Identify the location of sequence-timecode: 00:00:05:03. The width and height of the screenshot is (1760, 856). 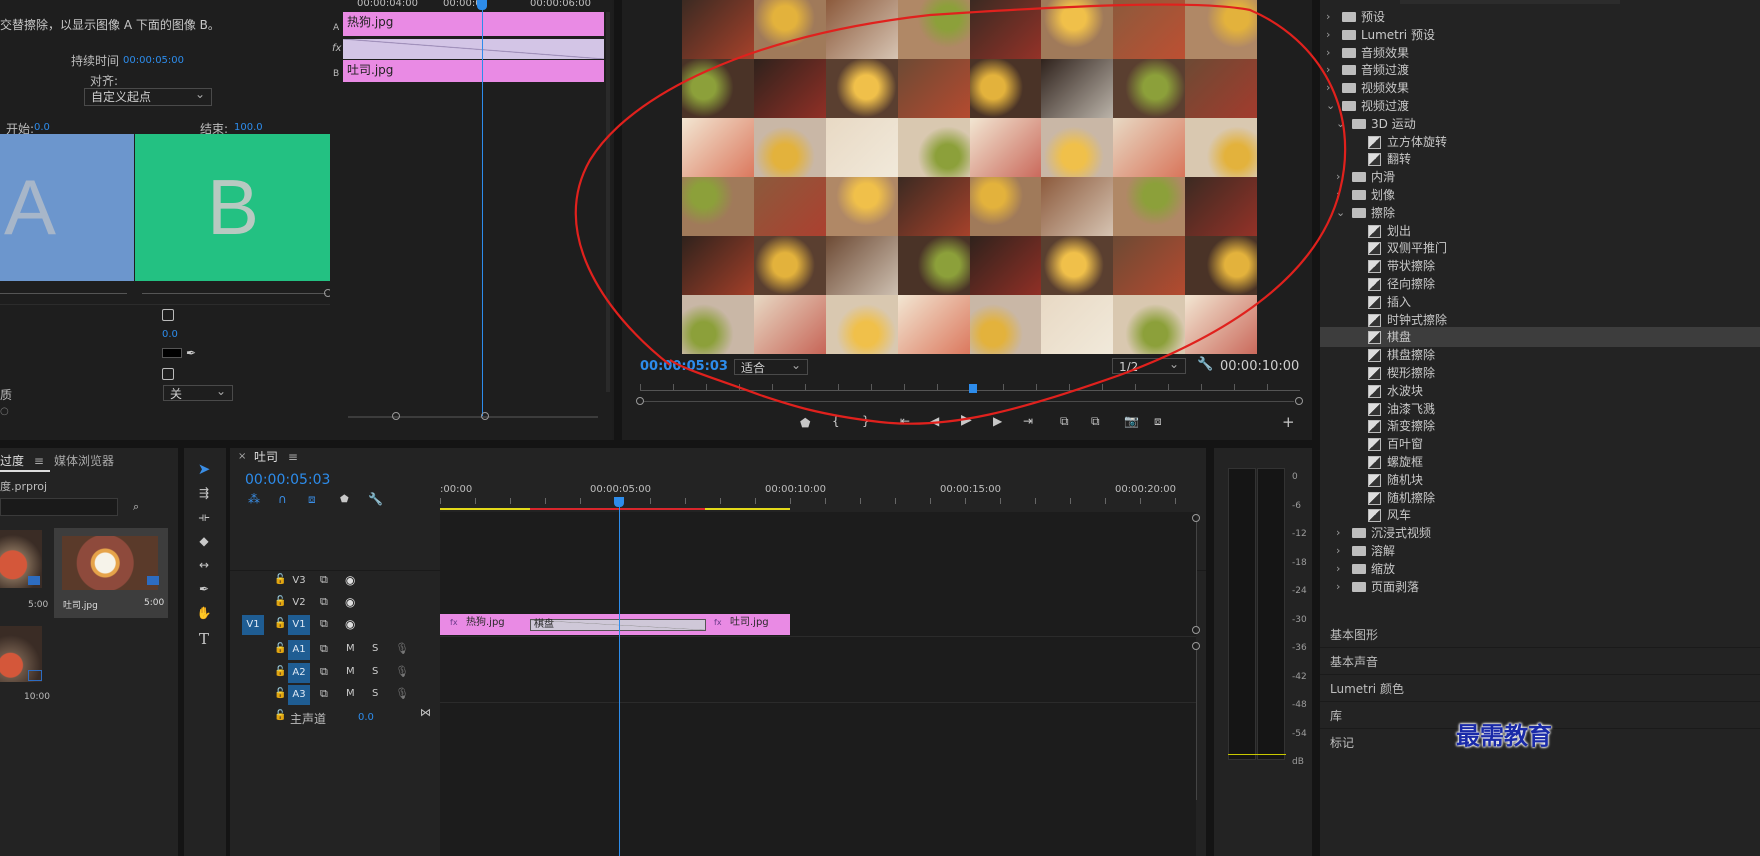
(287, 480).